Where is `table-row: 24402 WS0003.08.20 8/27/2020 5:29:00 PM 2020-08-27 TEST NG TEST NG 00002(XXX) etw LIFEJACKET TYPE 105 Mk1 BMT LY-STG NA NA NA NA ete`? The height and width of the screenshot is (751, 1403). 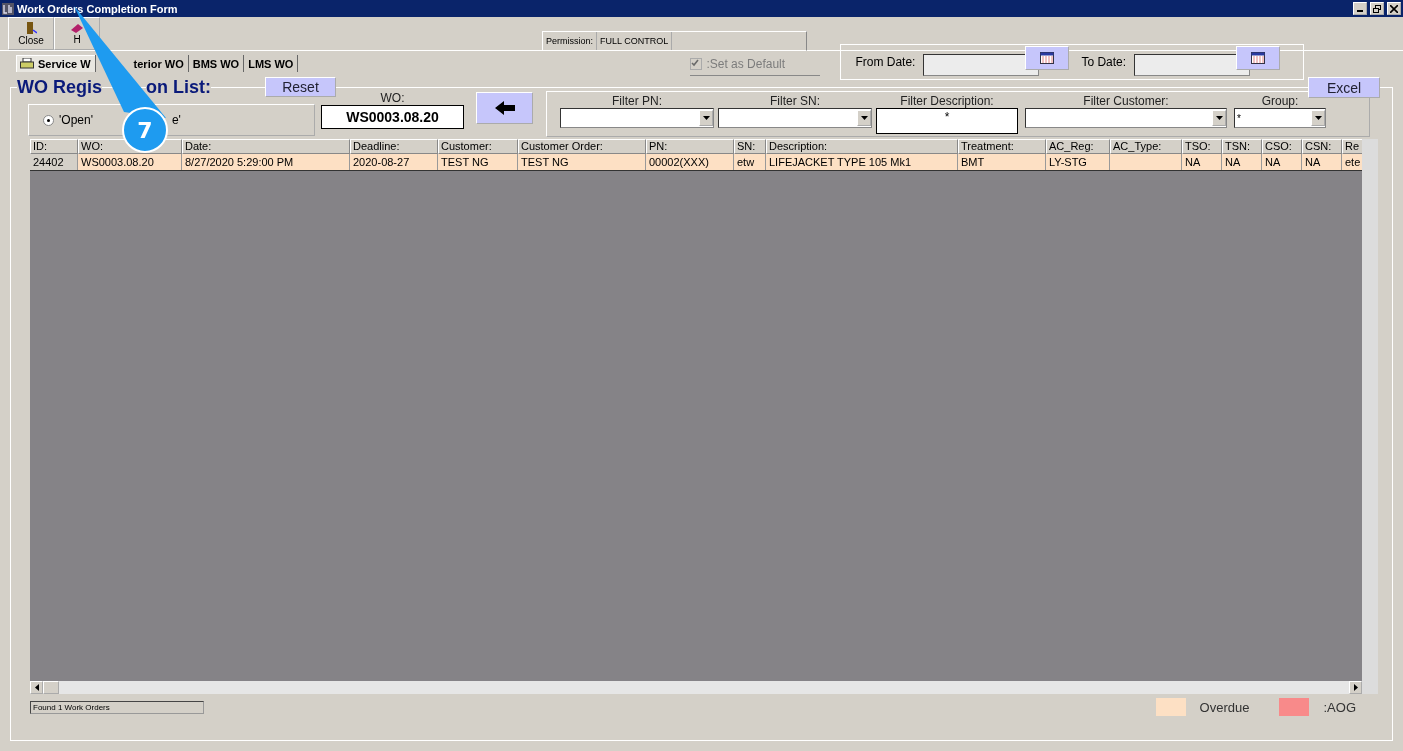 table-row: 24402 WS0003.08.20 8/27/2020 5:29:00 PM 2020-08-27 TEST NG TEST NG 00002(XXX) etw LIFEJACKET TYPE 105 Mk1 BMT LY-STG NA NA NA NA ete is located at coordinates (696, 162).